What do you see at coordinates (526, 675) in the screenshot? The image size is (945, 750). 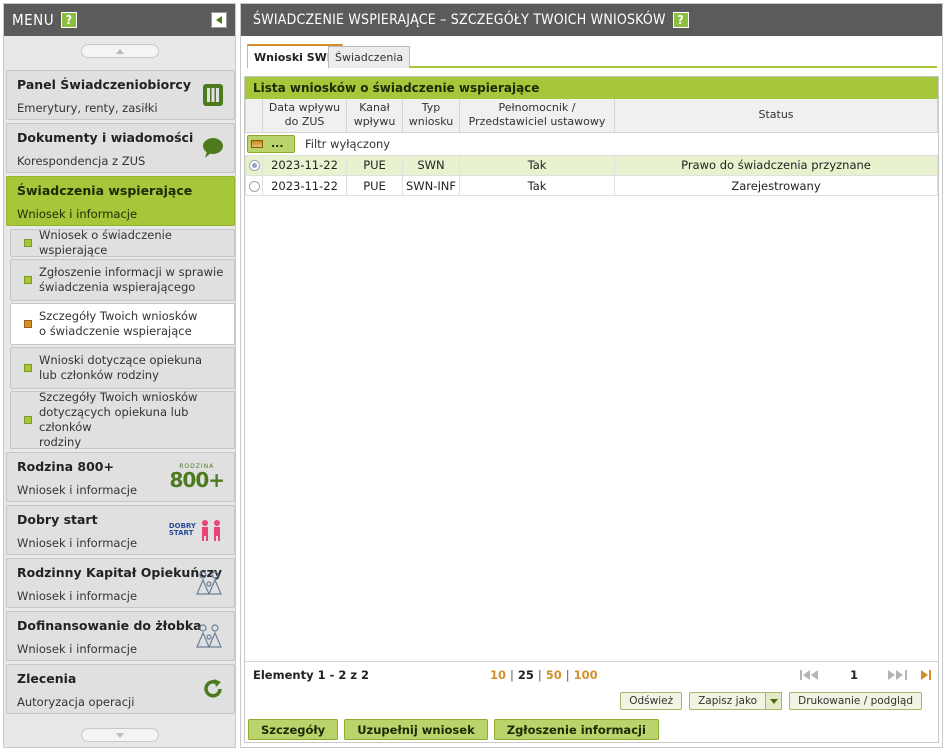 I see `page-size-25: 25` at bounding box center [526, 675].